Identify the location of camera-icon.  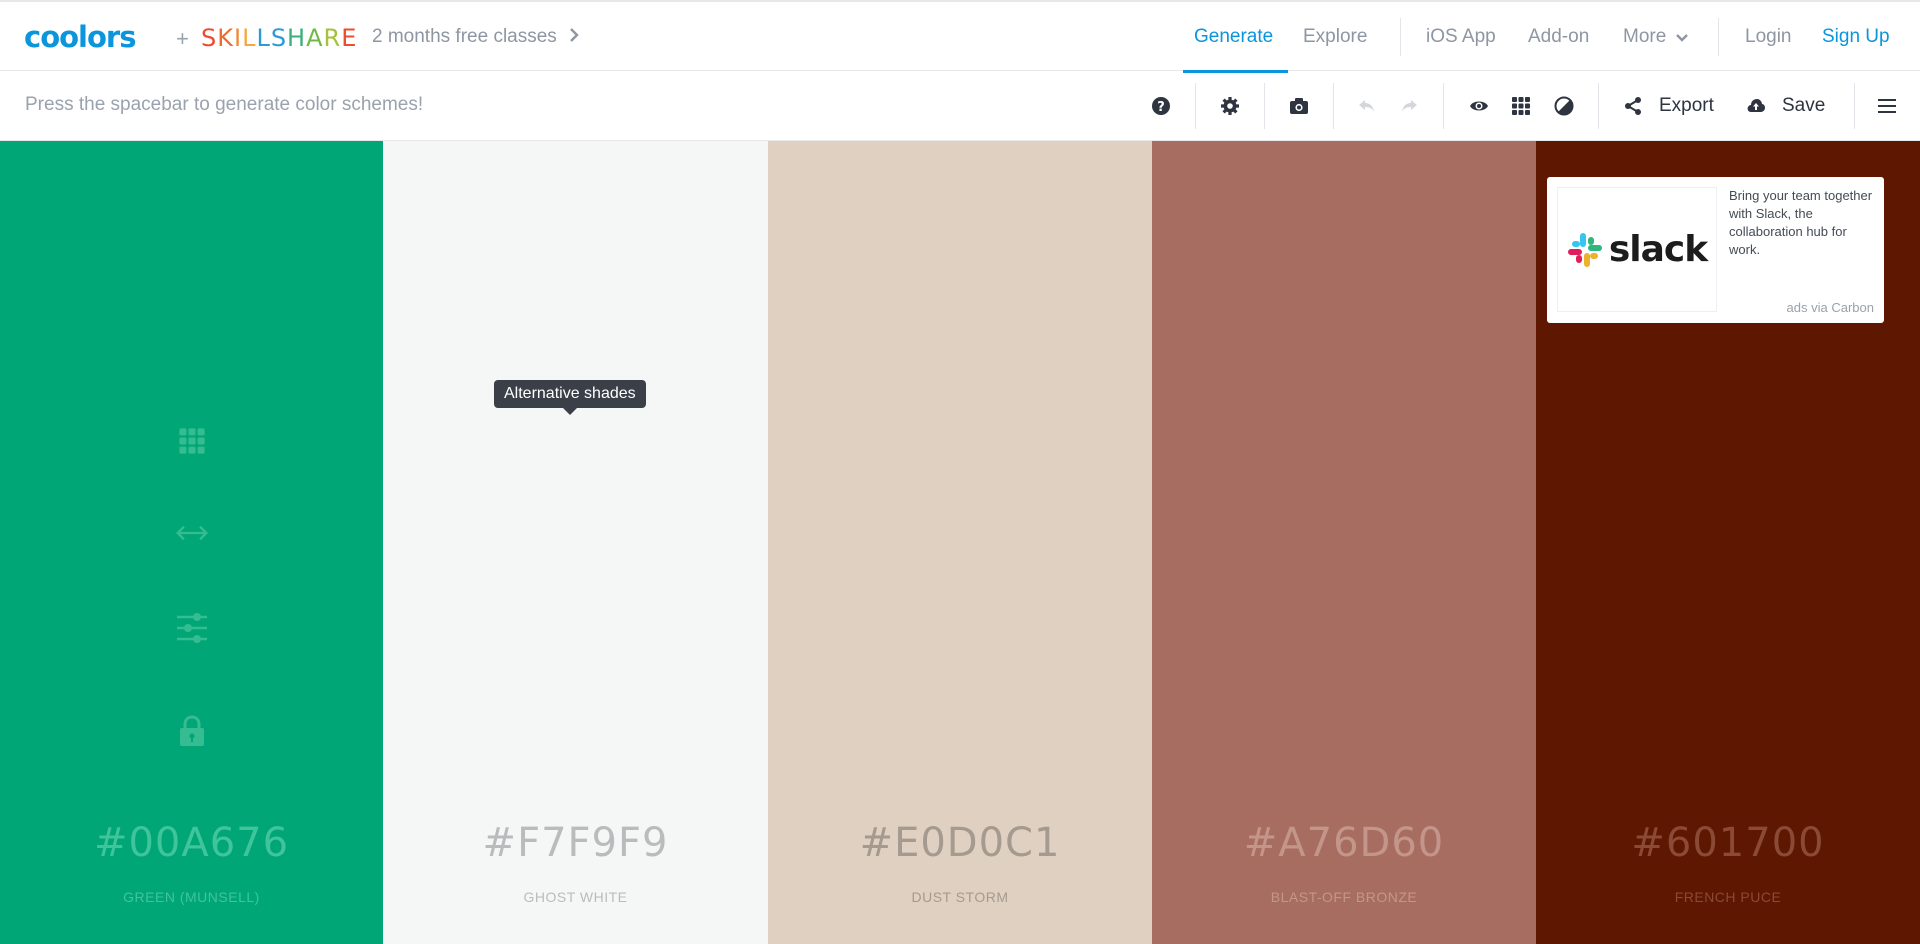
(1299, 106).